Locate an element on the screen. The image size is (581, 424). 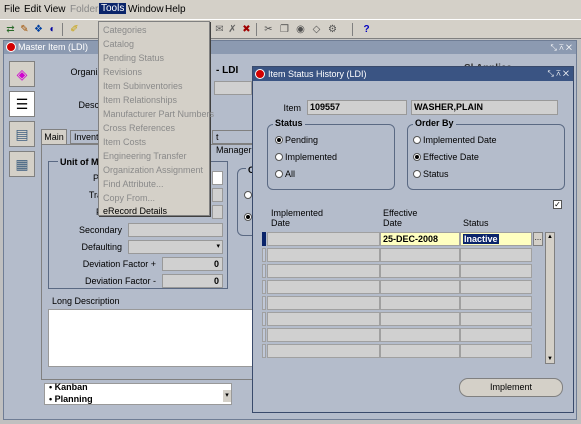
pricing-select is located at coordinates (217, 212).